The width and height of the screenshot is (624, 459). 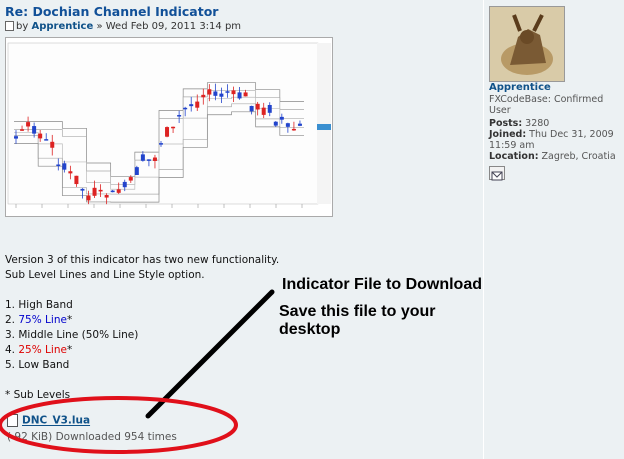 I want to click on post-title: Re: Dochian Channel Indicator, so click(x=111, y=11).